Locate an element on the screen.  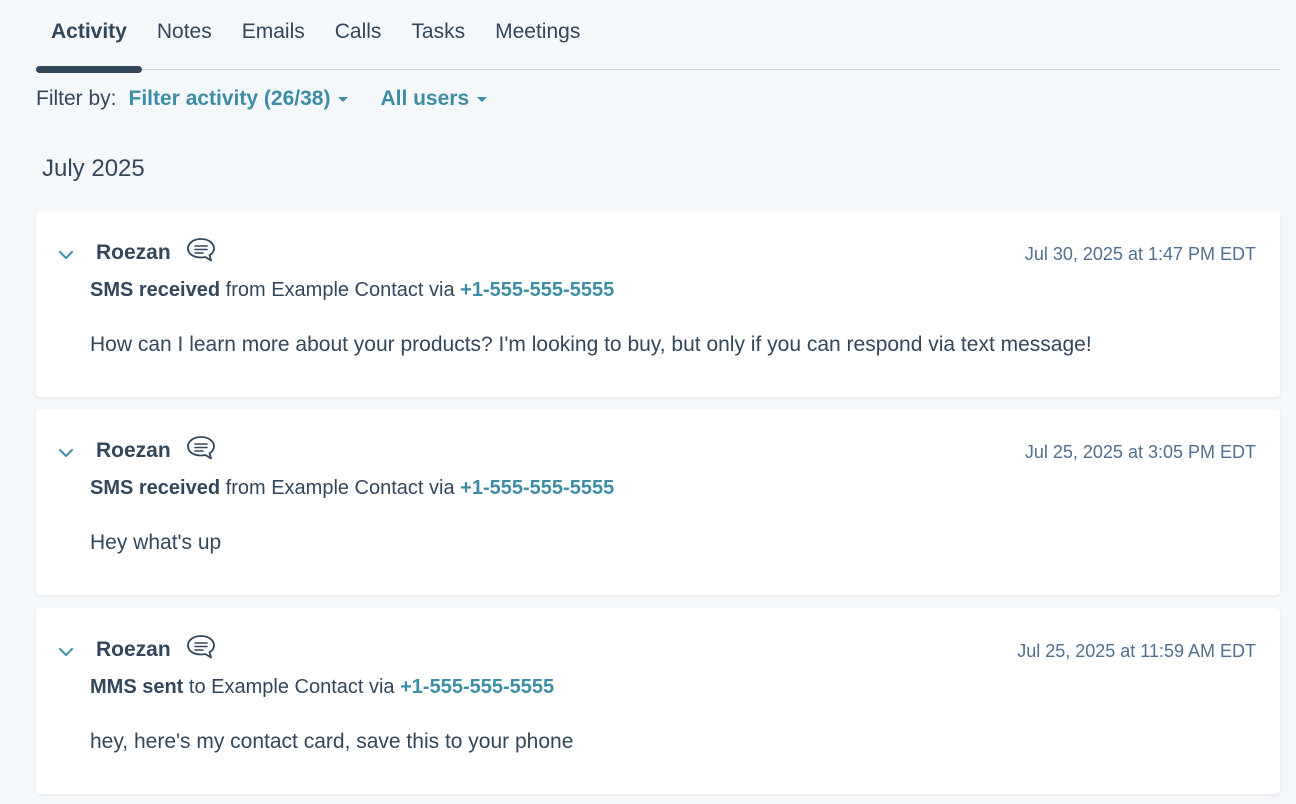
activity-action: MMS sent is located at coordinates (137, 687).